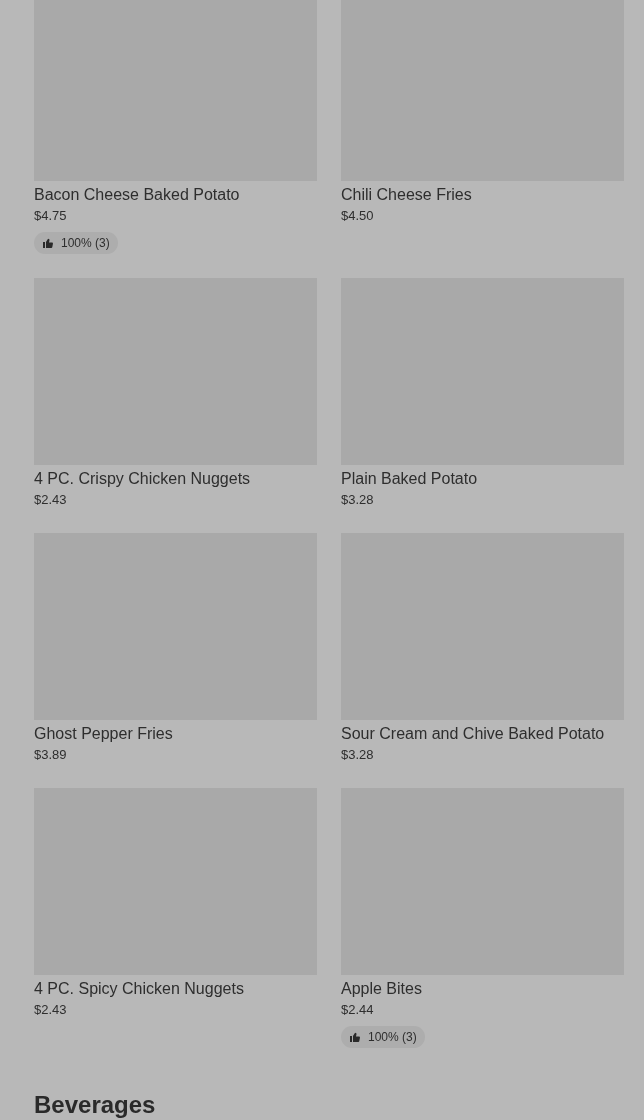  Describe the element at coordinates (175, 479) in the screenshot. I see `item-name: 4 PC. Crispy Chicken Nuggets` at that location.